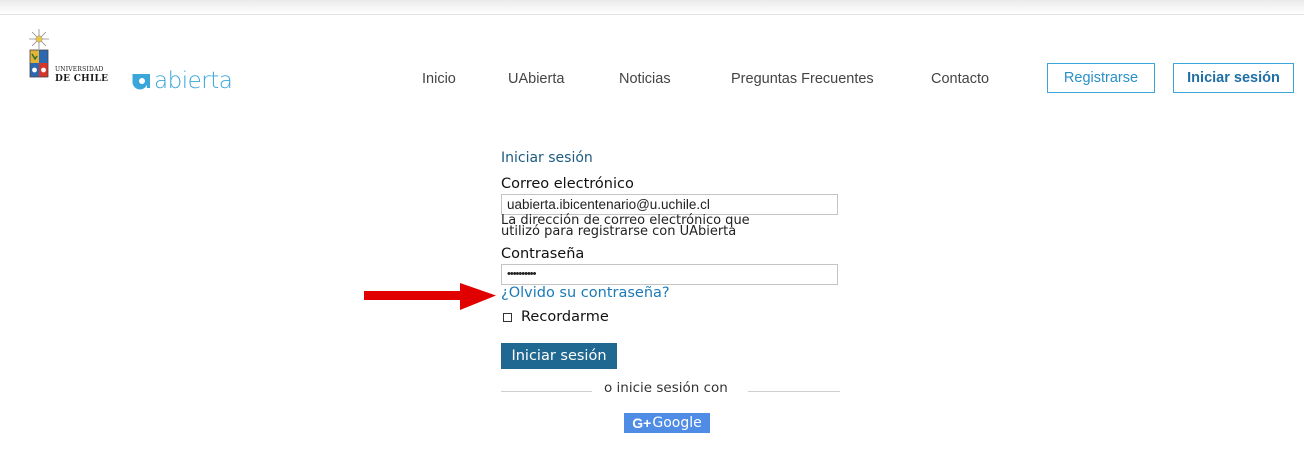  Describe the element at coordinates (567, 184) in the screenshot. I see `email-label: Correo electrónico` at that location.